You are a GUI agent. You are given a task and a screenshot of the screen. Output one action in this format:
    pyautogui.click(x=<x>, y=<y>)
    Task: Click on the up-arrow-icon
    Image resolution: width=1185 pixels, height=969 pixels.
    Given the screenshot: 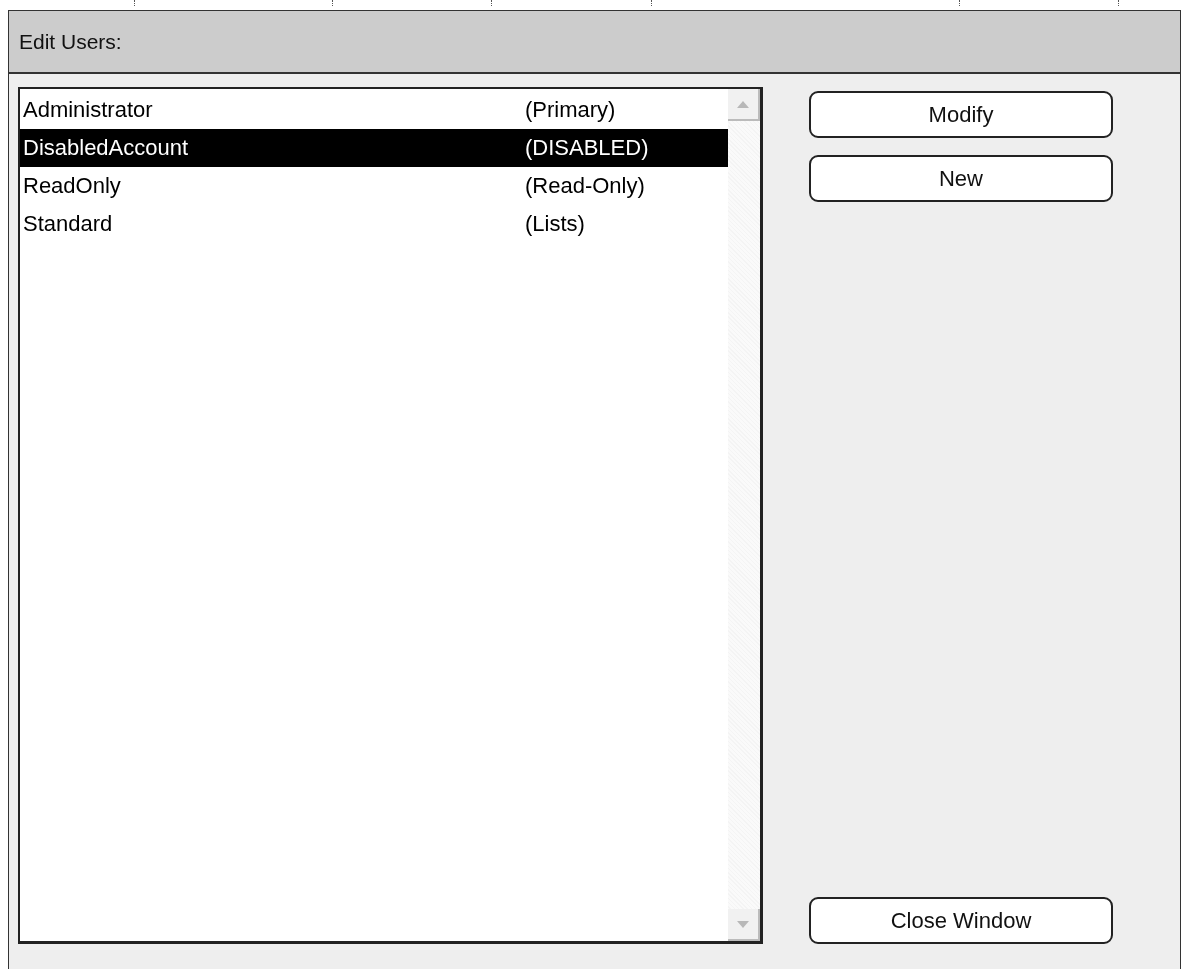 What is the action you would take?
    pyautogui.click(x=743, y=104)
    